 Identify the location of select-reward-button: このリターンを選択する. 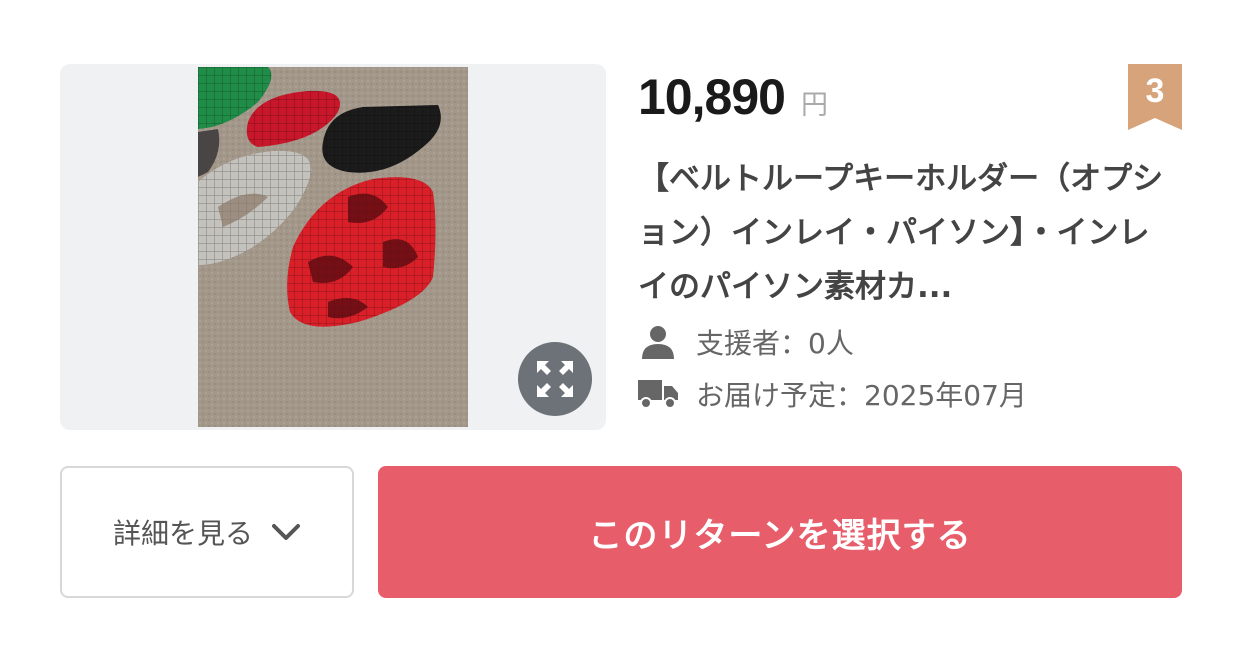
(780, 532).